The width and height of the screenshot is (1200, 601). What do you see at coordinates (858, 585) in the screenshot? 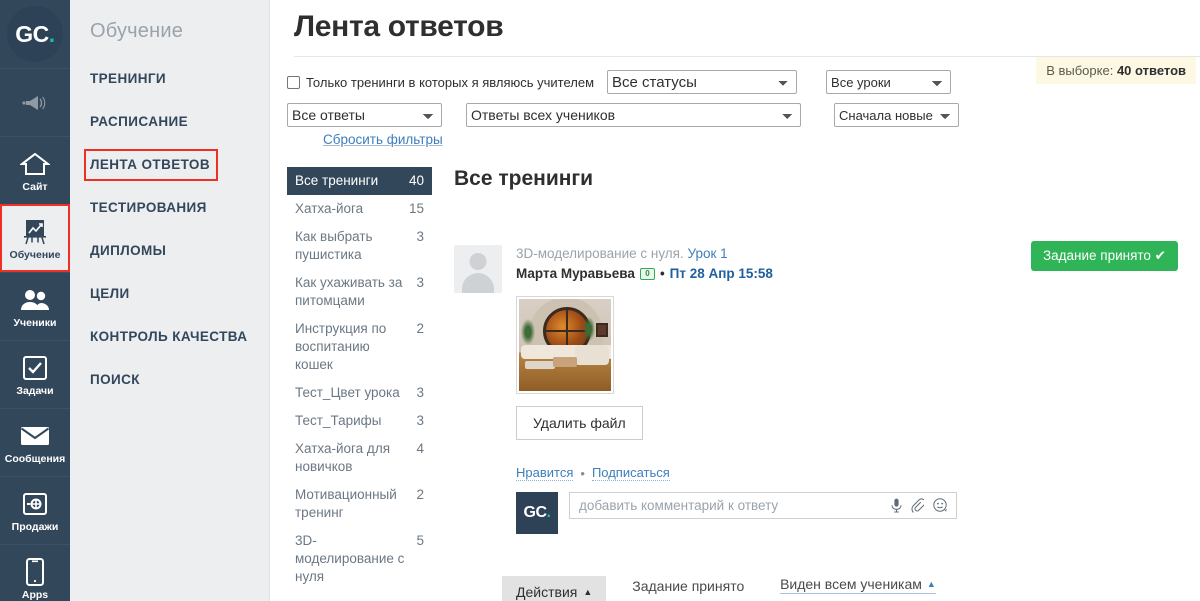
I see `visibility-toggle: Виден всем ученикам ▲` at bounding box center [858, 585].